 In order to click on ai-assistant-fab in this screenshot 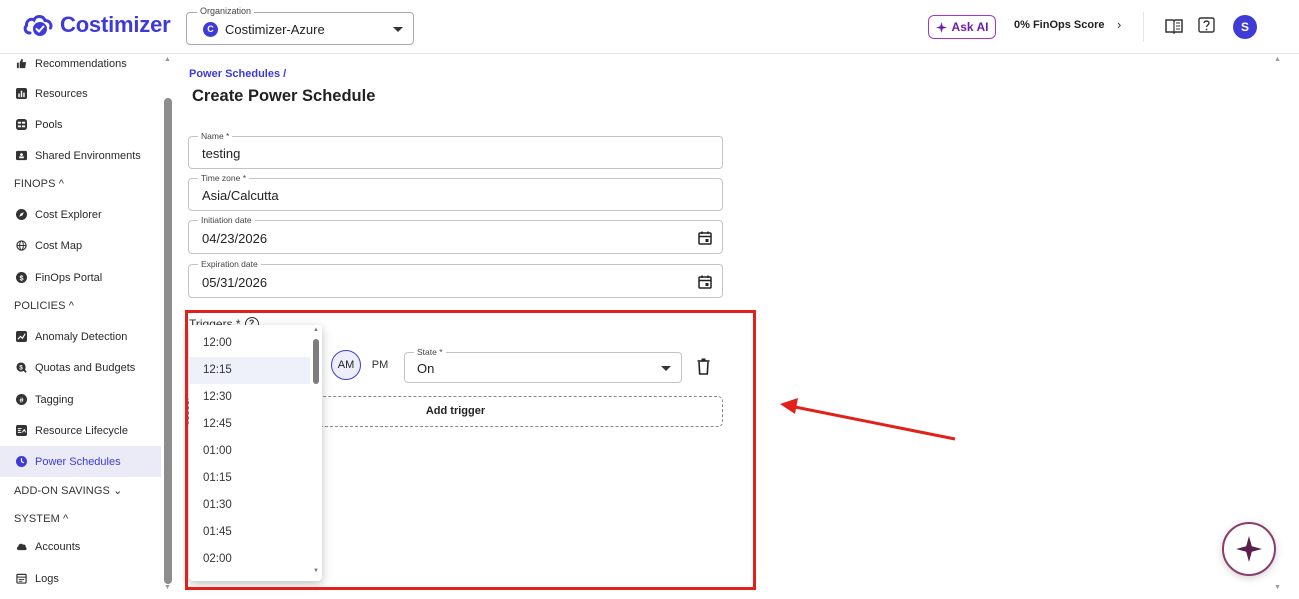, I will do `click(1249, 549)`.